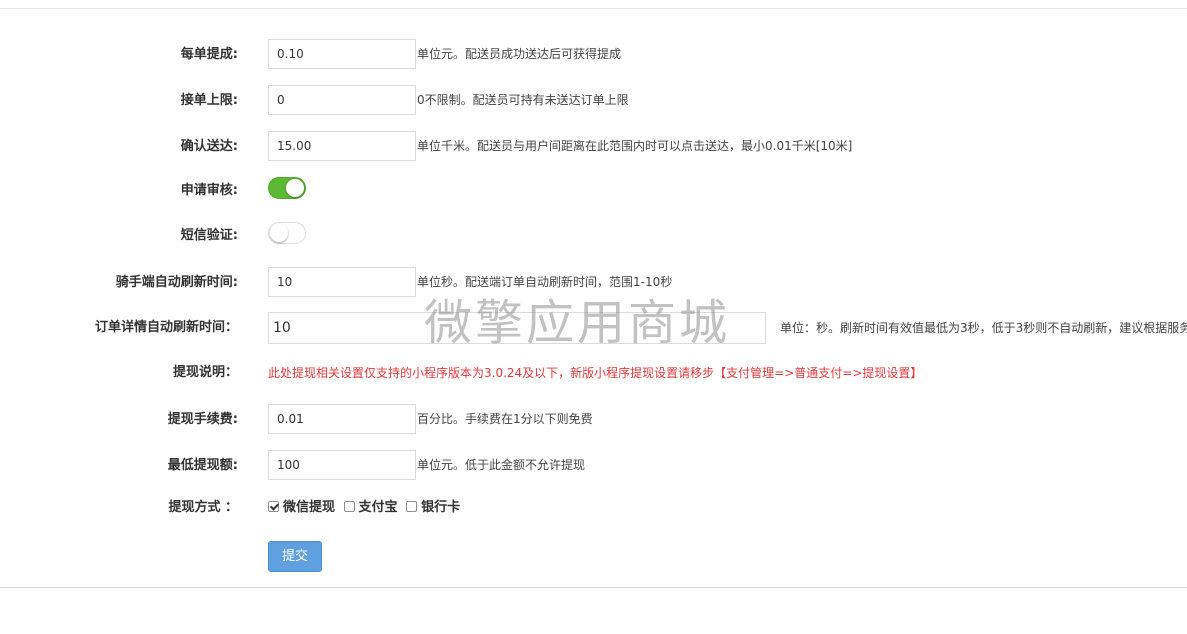 Image resolution: width=1187 pixels, height=634 pixels. What do you see at coordinates (505, 419) in the screenshot?
I see `withdraw-fee-hint: 百分比。手续费在1分以下则免费` at bounding box center [505, 419].